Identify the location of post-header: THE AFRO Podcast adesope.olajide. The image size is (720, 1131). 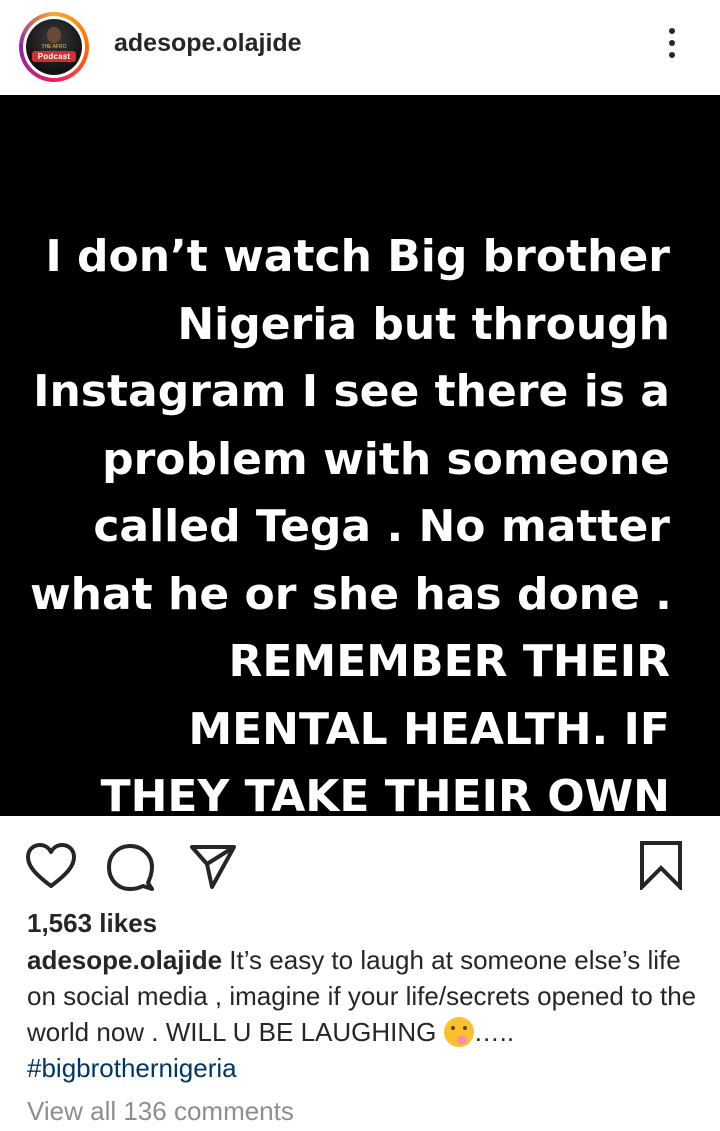
(360, 47).